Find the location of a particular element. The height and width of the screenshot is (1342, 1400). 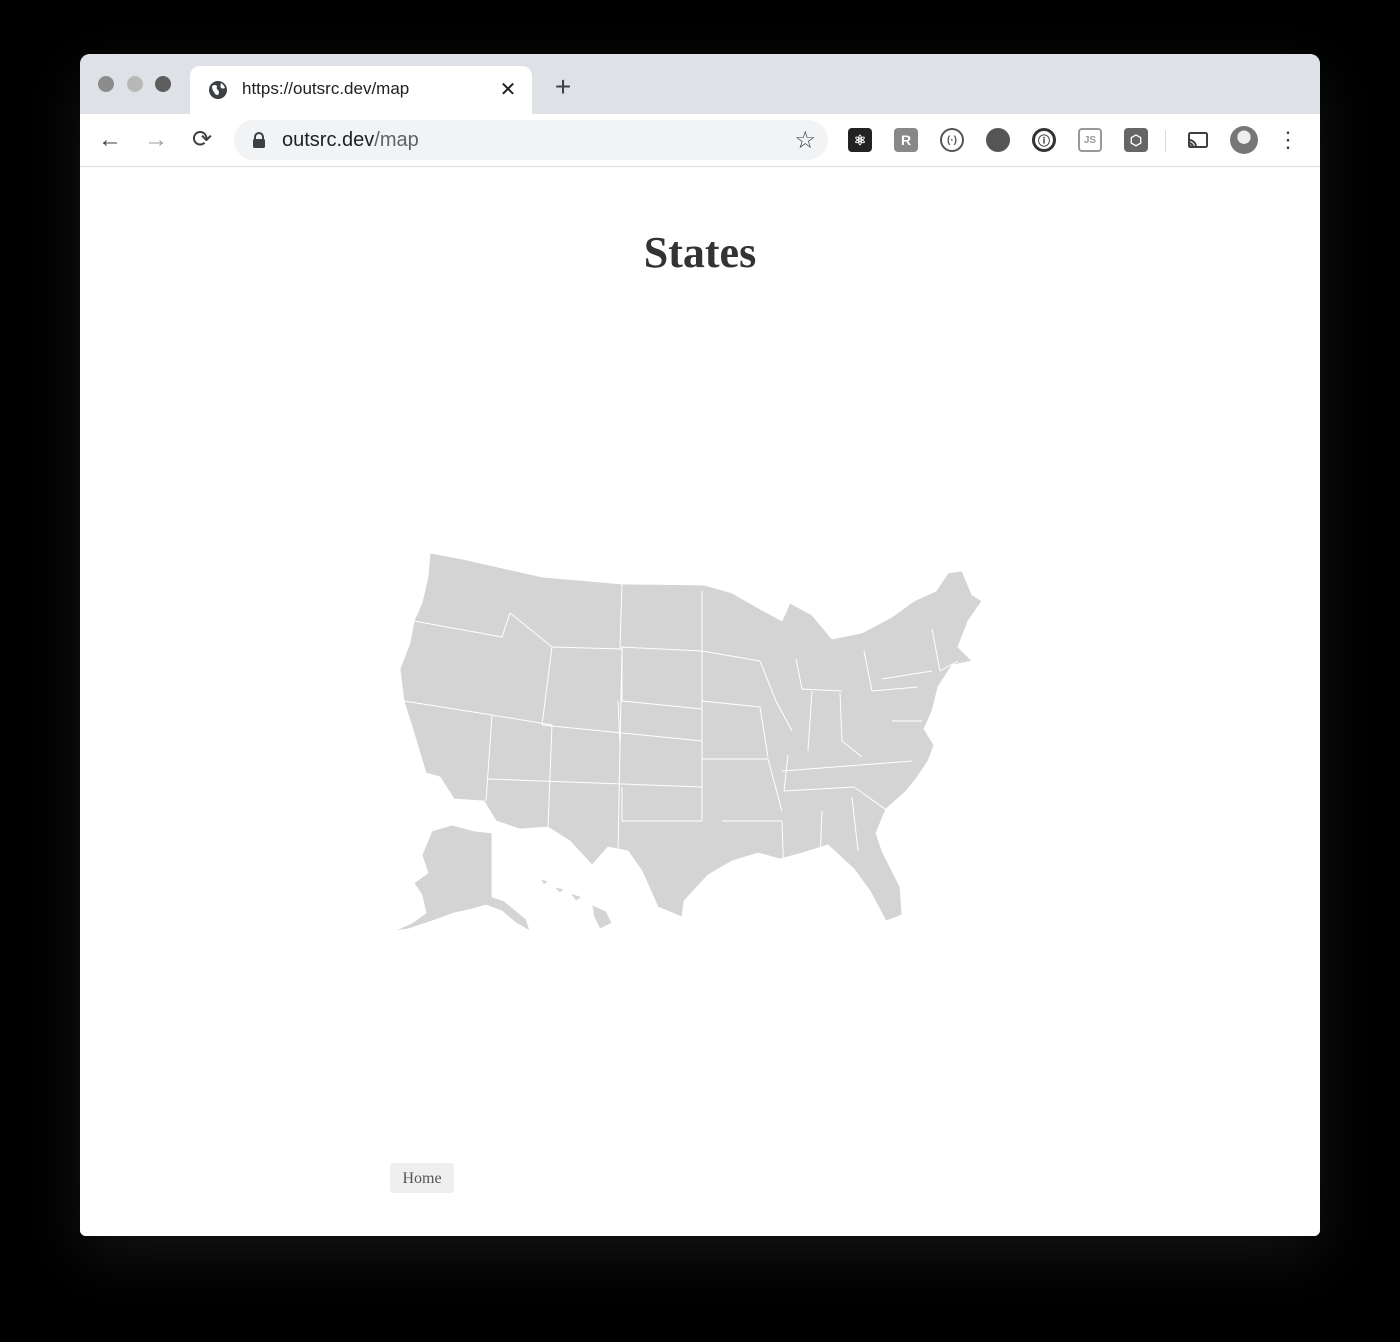

browser-tab: https://outsrc.dev/map ✕ is located at coordinates (361, 90).